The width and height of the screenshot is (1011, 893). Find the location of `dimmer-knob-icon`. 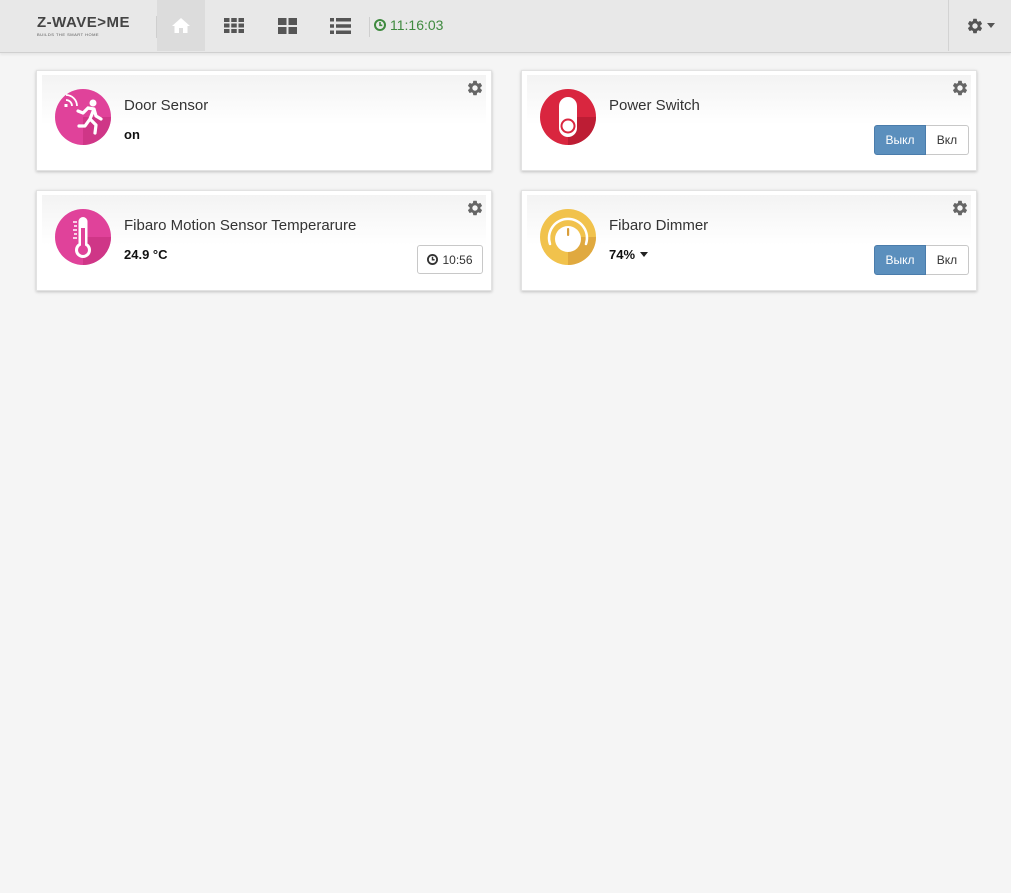

dimmer-knob-icon is located at coordinates (568, 237).